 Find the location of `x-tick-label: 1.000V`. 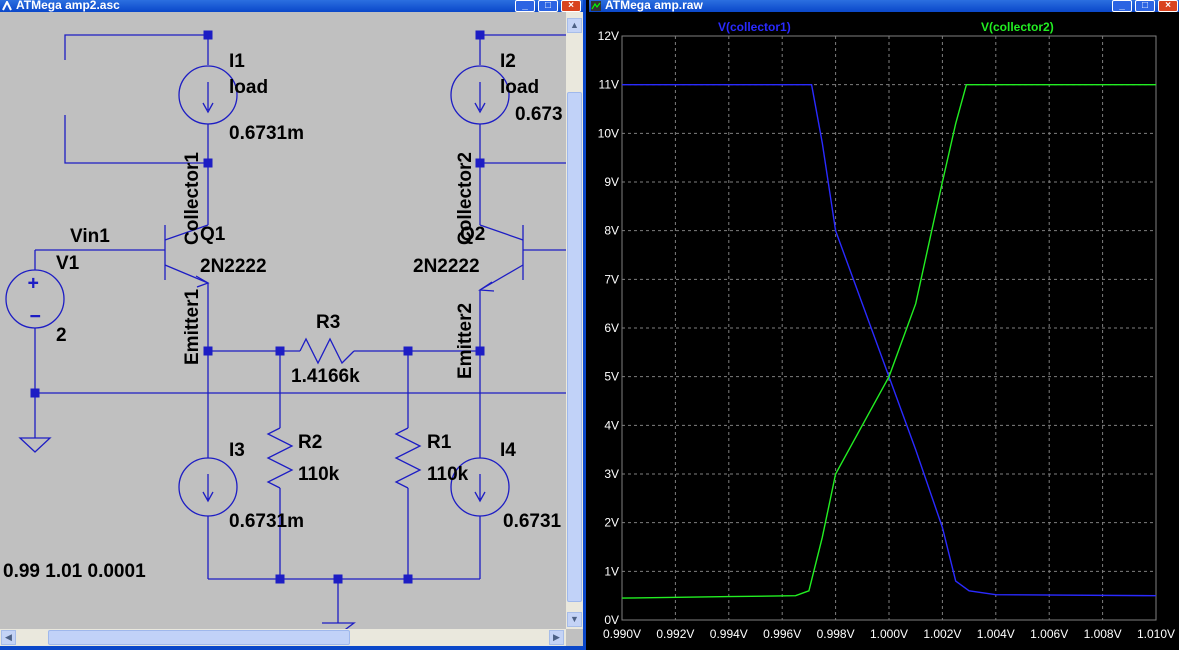

x-tick-label: 1.000V is located at coordinates (889, 634).